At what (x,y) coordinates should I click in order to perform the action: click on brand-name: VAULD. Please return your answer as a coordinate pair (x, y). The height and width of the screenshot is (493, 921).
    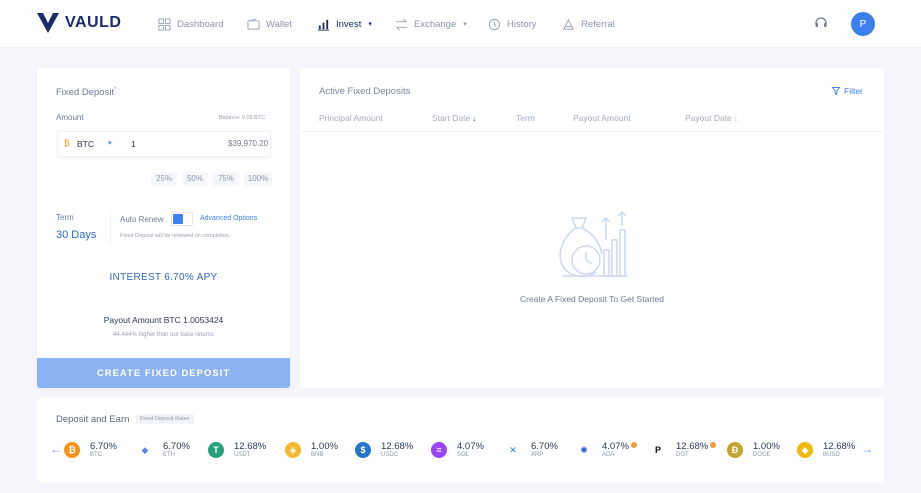
    Looking at the image, I should click on (93, 22).